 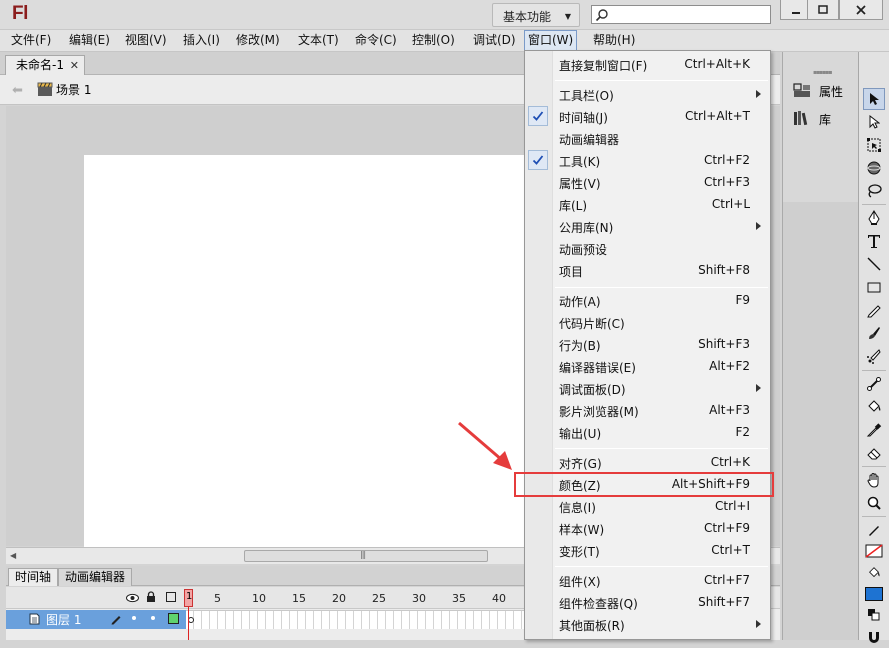 I want to click on menu-debug: 调试(D), so click(x=494, y=40).